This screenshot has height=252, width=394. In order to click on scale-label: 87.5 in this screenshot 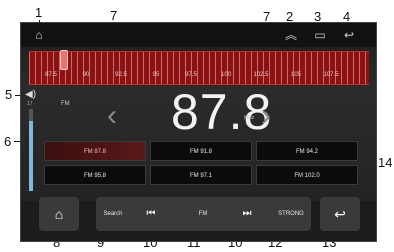, I will do `click(51, 75)`.